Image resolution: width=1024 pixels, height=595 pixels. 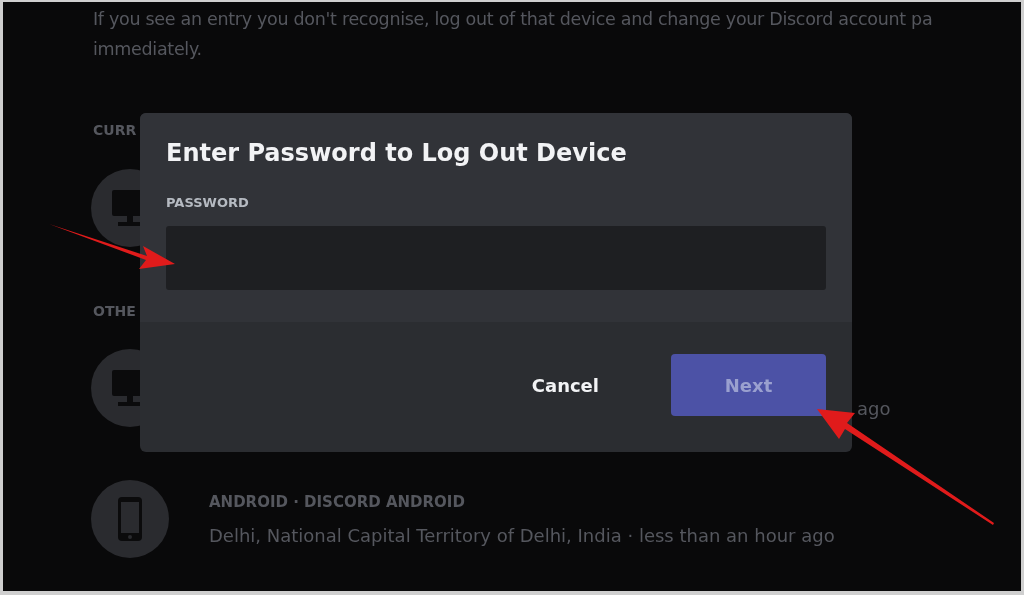 What do you see at coordinates (496, 258) in the screenshot?
I see `password-field` at bounding box center [496, 258].